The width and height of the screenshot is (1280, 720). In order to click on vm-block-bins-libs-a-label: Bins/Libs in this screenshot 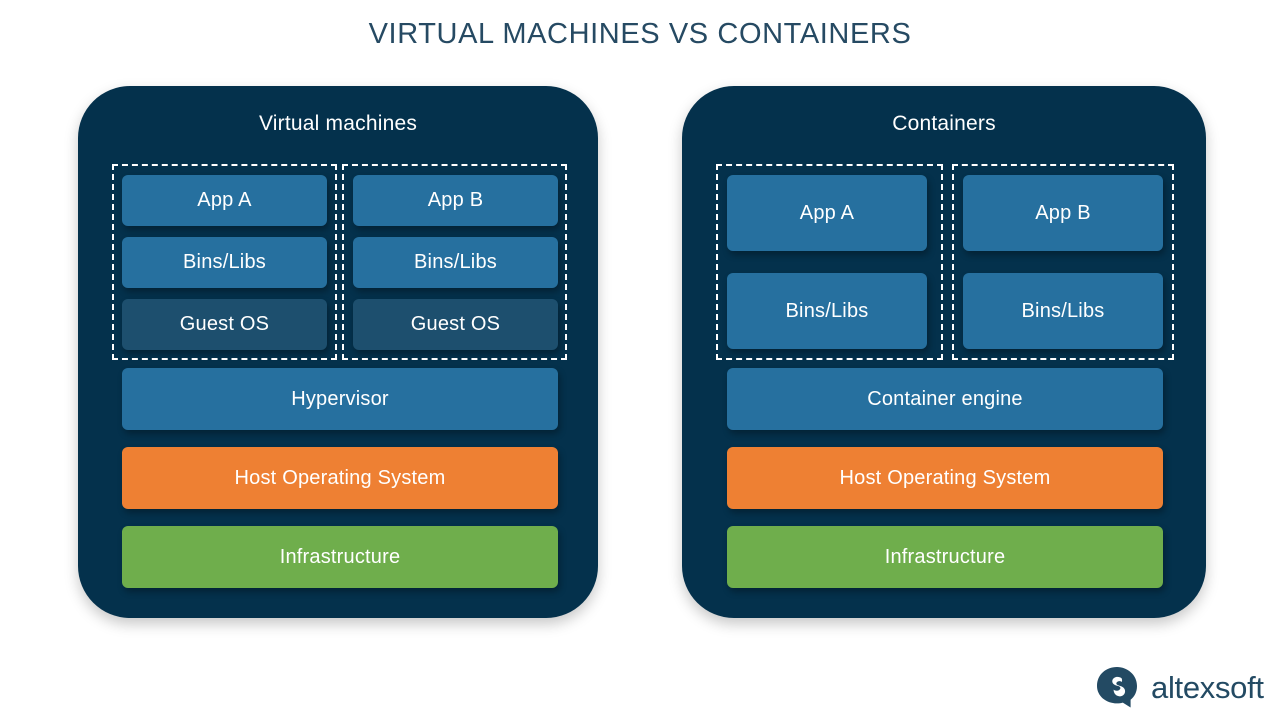, I will do `click(224, 262)`.